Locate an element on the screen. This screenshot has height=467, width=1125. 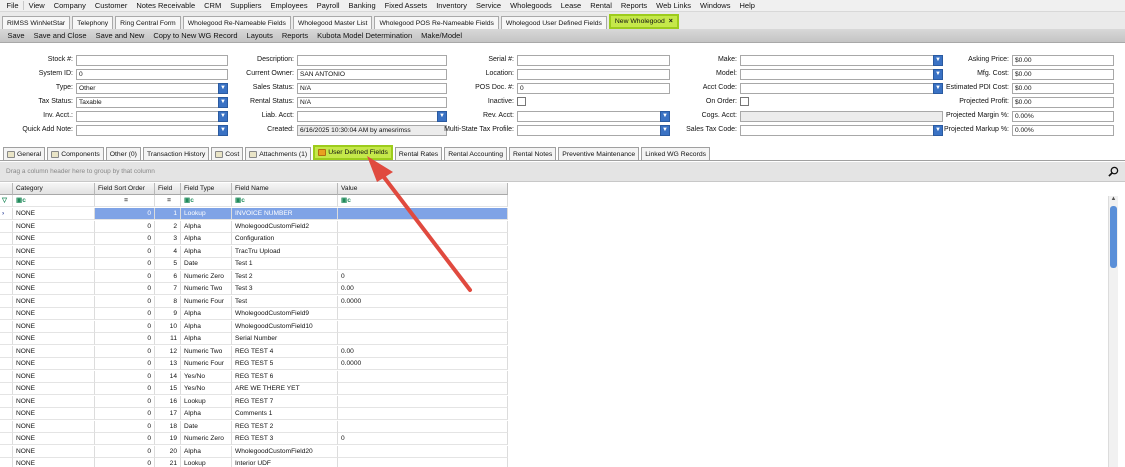
system-id-field: System ID: 0 is located at coordinates (133, 75).